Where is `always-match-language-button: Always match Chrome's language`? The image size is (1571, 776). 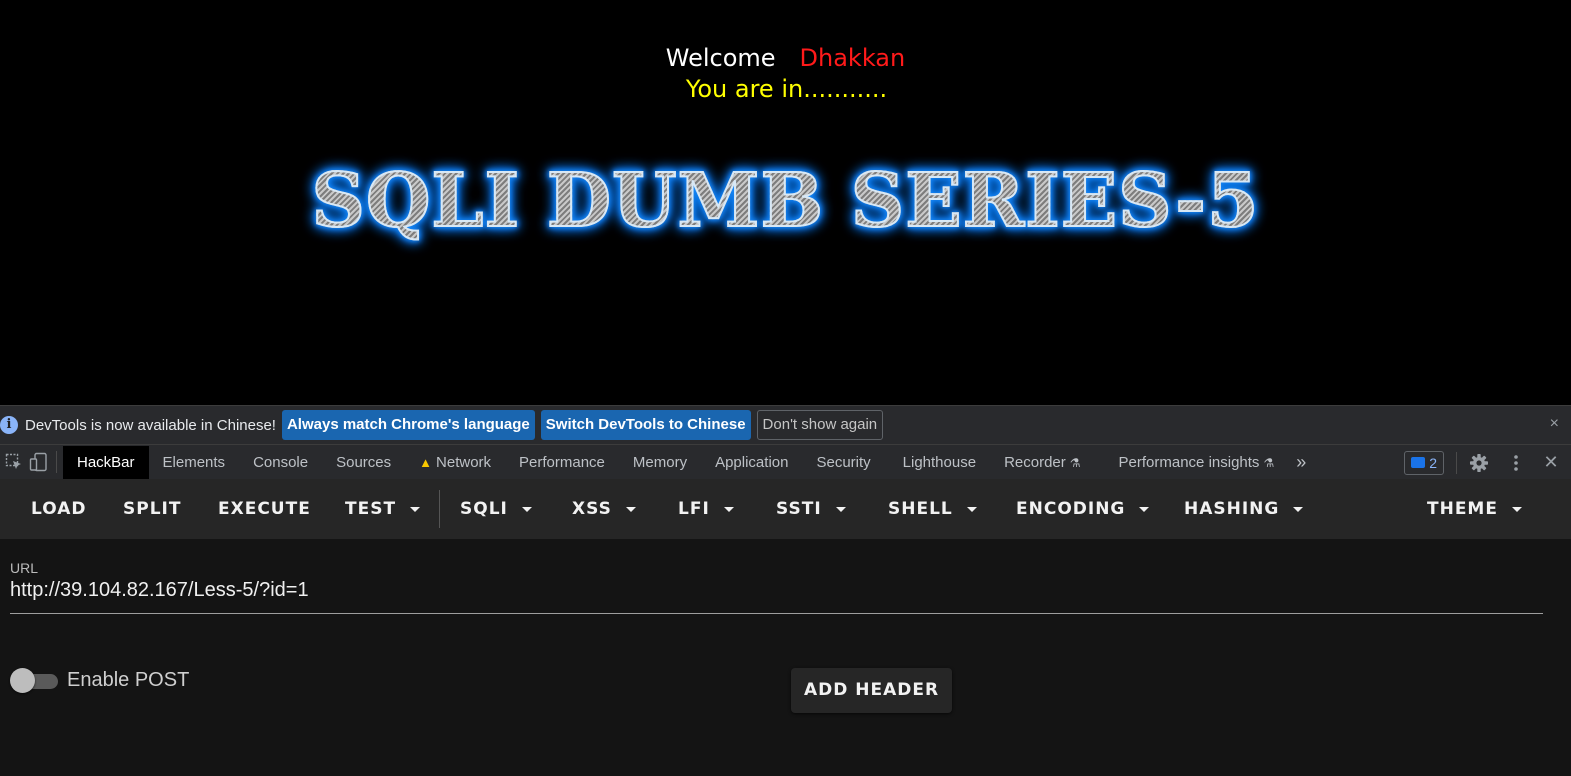
always-match-language-button: Always match Chrome's language is located at coordinates (408, 425).